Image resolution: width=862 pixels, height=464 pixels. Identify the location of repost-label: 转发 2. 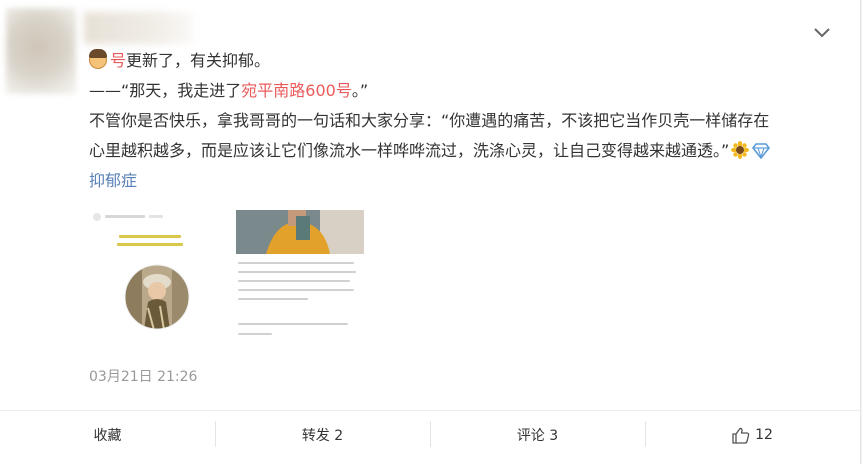
(322, 436).